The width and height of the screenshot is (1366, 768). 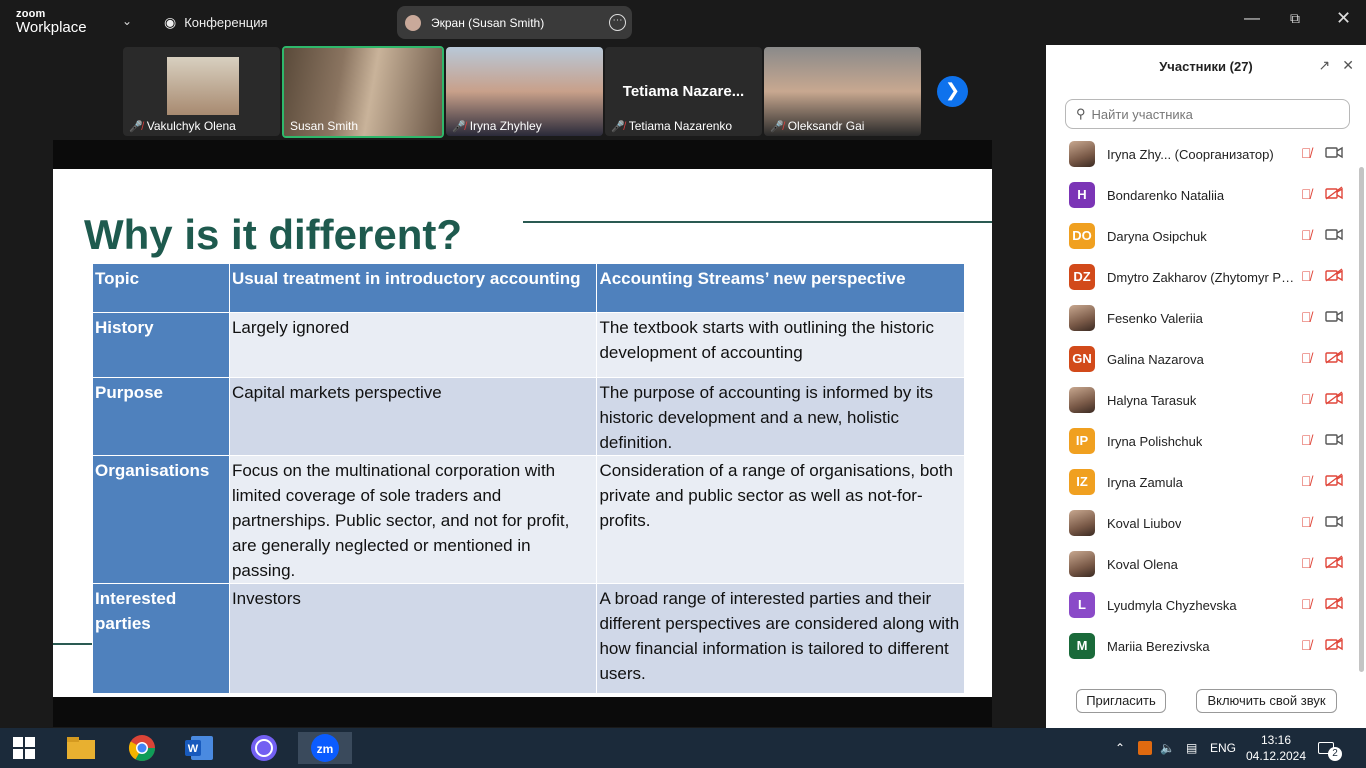 I want to click on unmute-button: Включить свой звук, so click(x=1266, y=701).